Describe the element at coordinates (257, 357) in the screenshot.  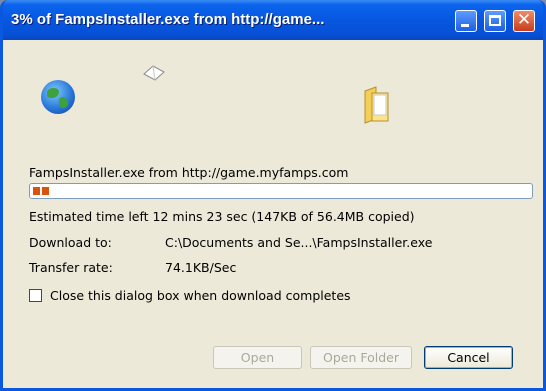
I see `open-button: Open` at that location.